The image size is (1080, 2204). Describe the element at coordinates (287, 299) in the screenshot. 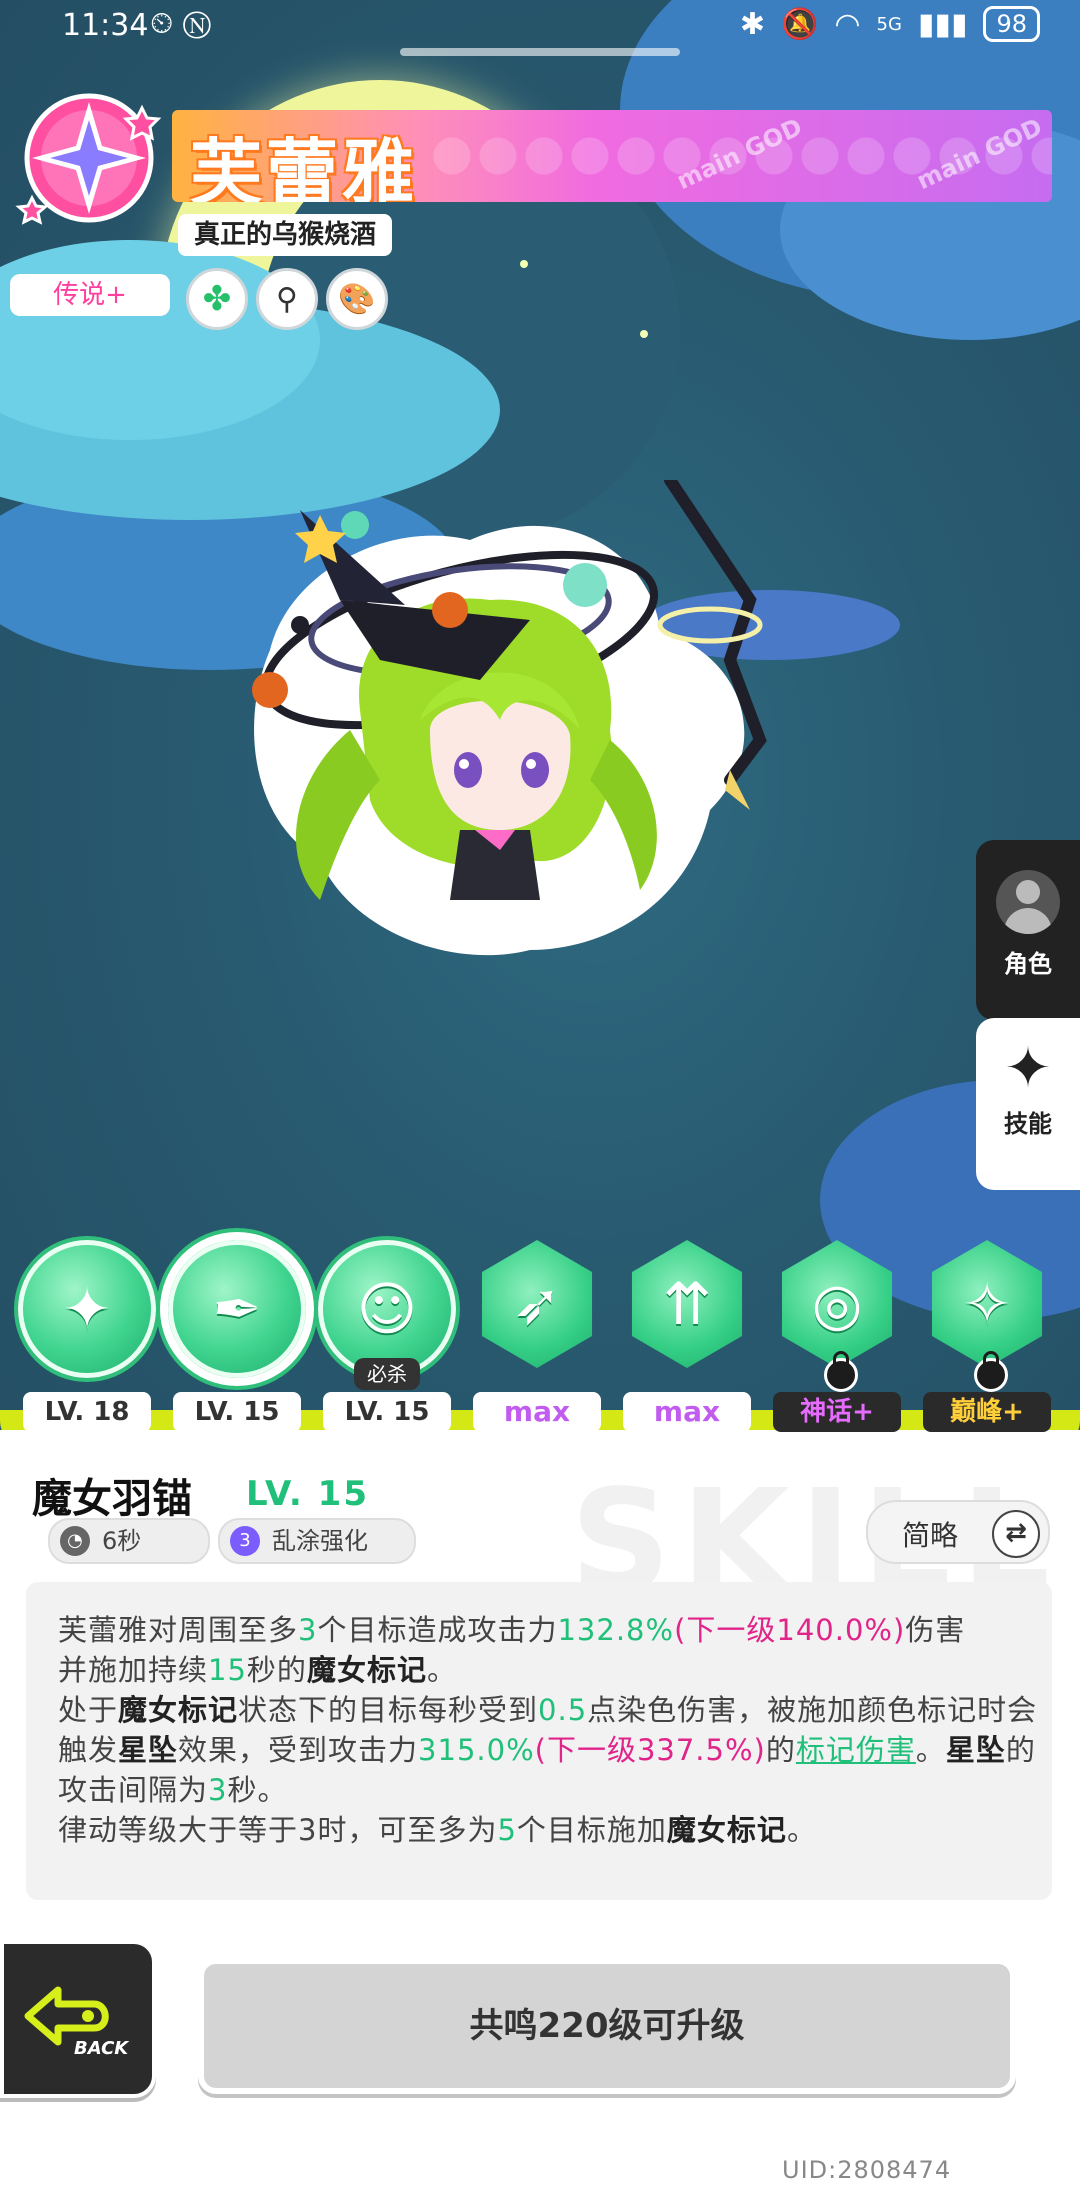

I see `magnifier-icon: ⚲` at that location.